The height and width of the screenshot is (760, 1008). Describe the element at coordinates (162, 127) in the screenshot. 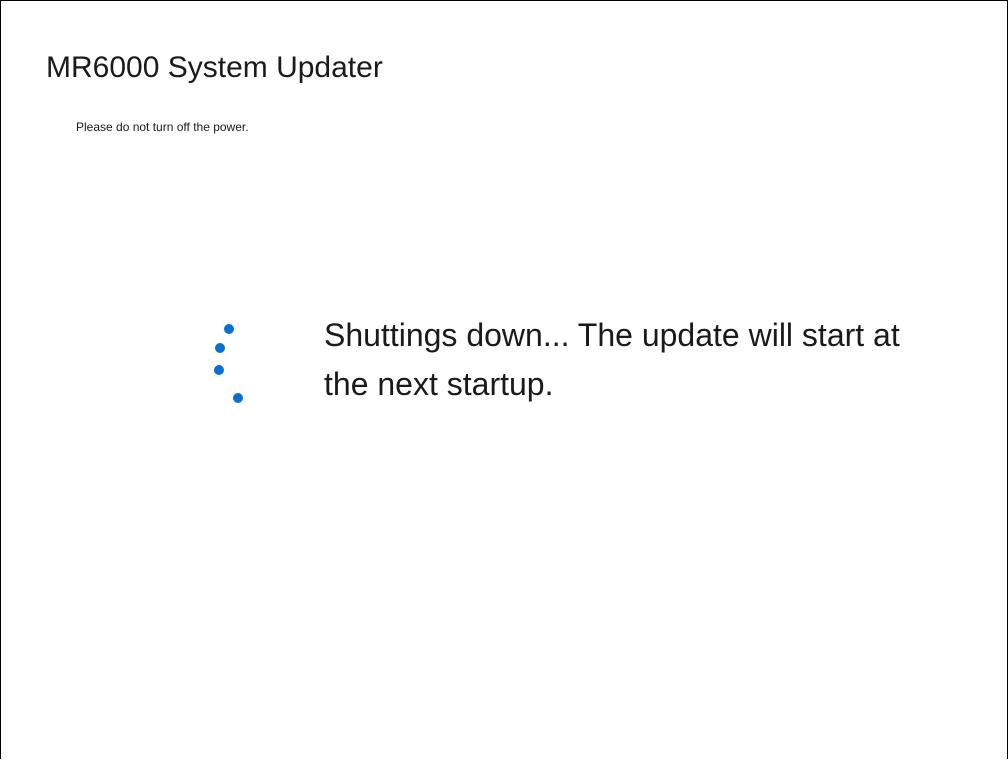

I see `power-warning: Please do not turn off the power.` at that location.